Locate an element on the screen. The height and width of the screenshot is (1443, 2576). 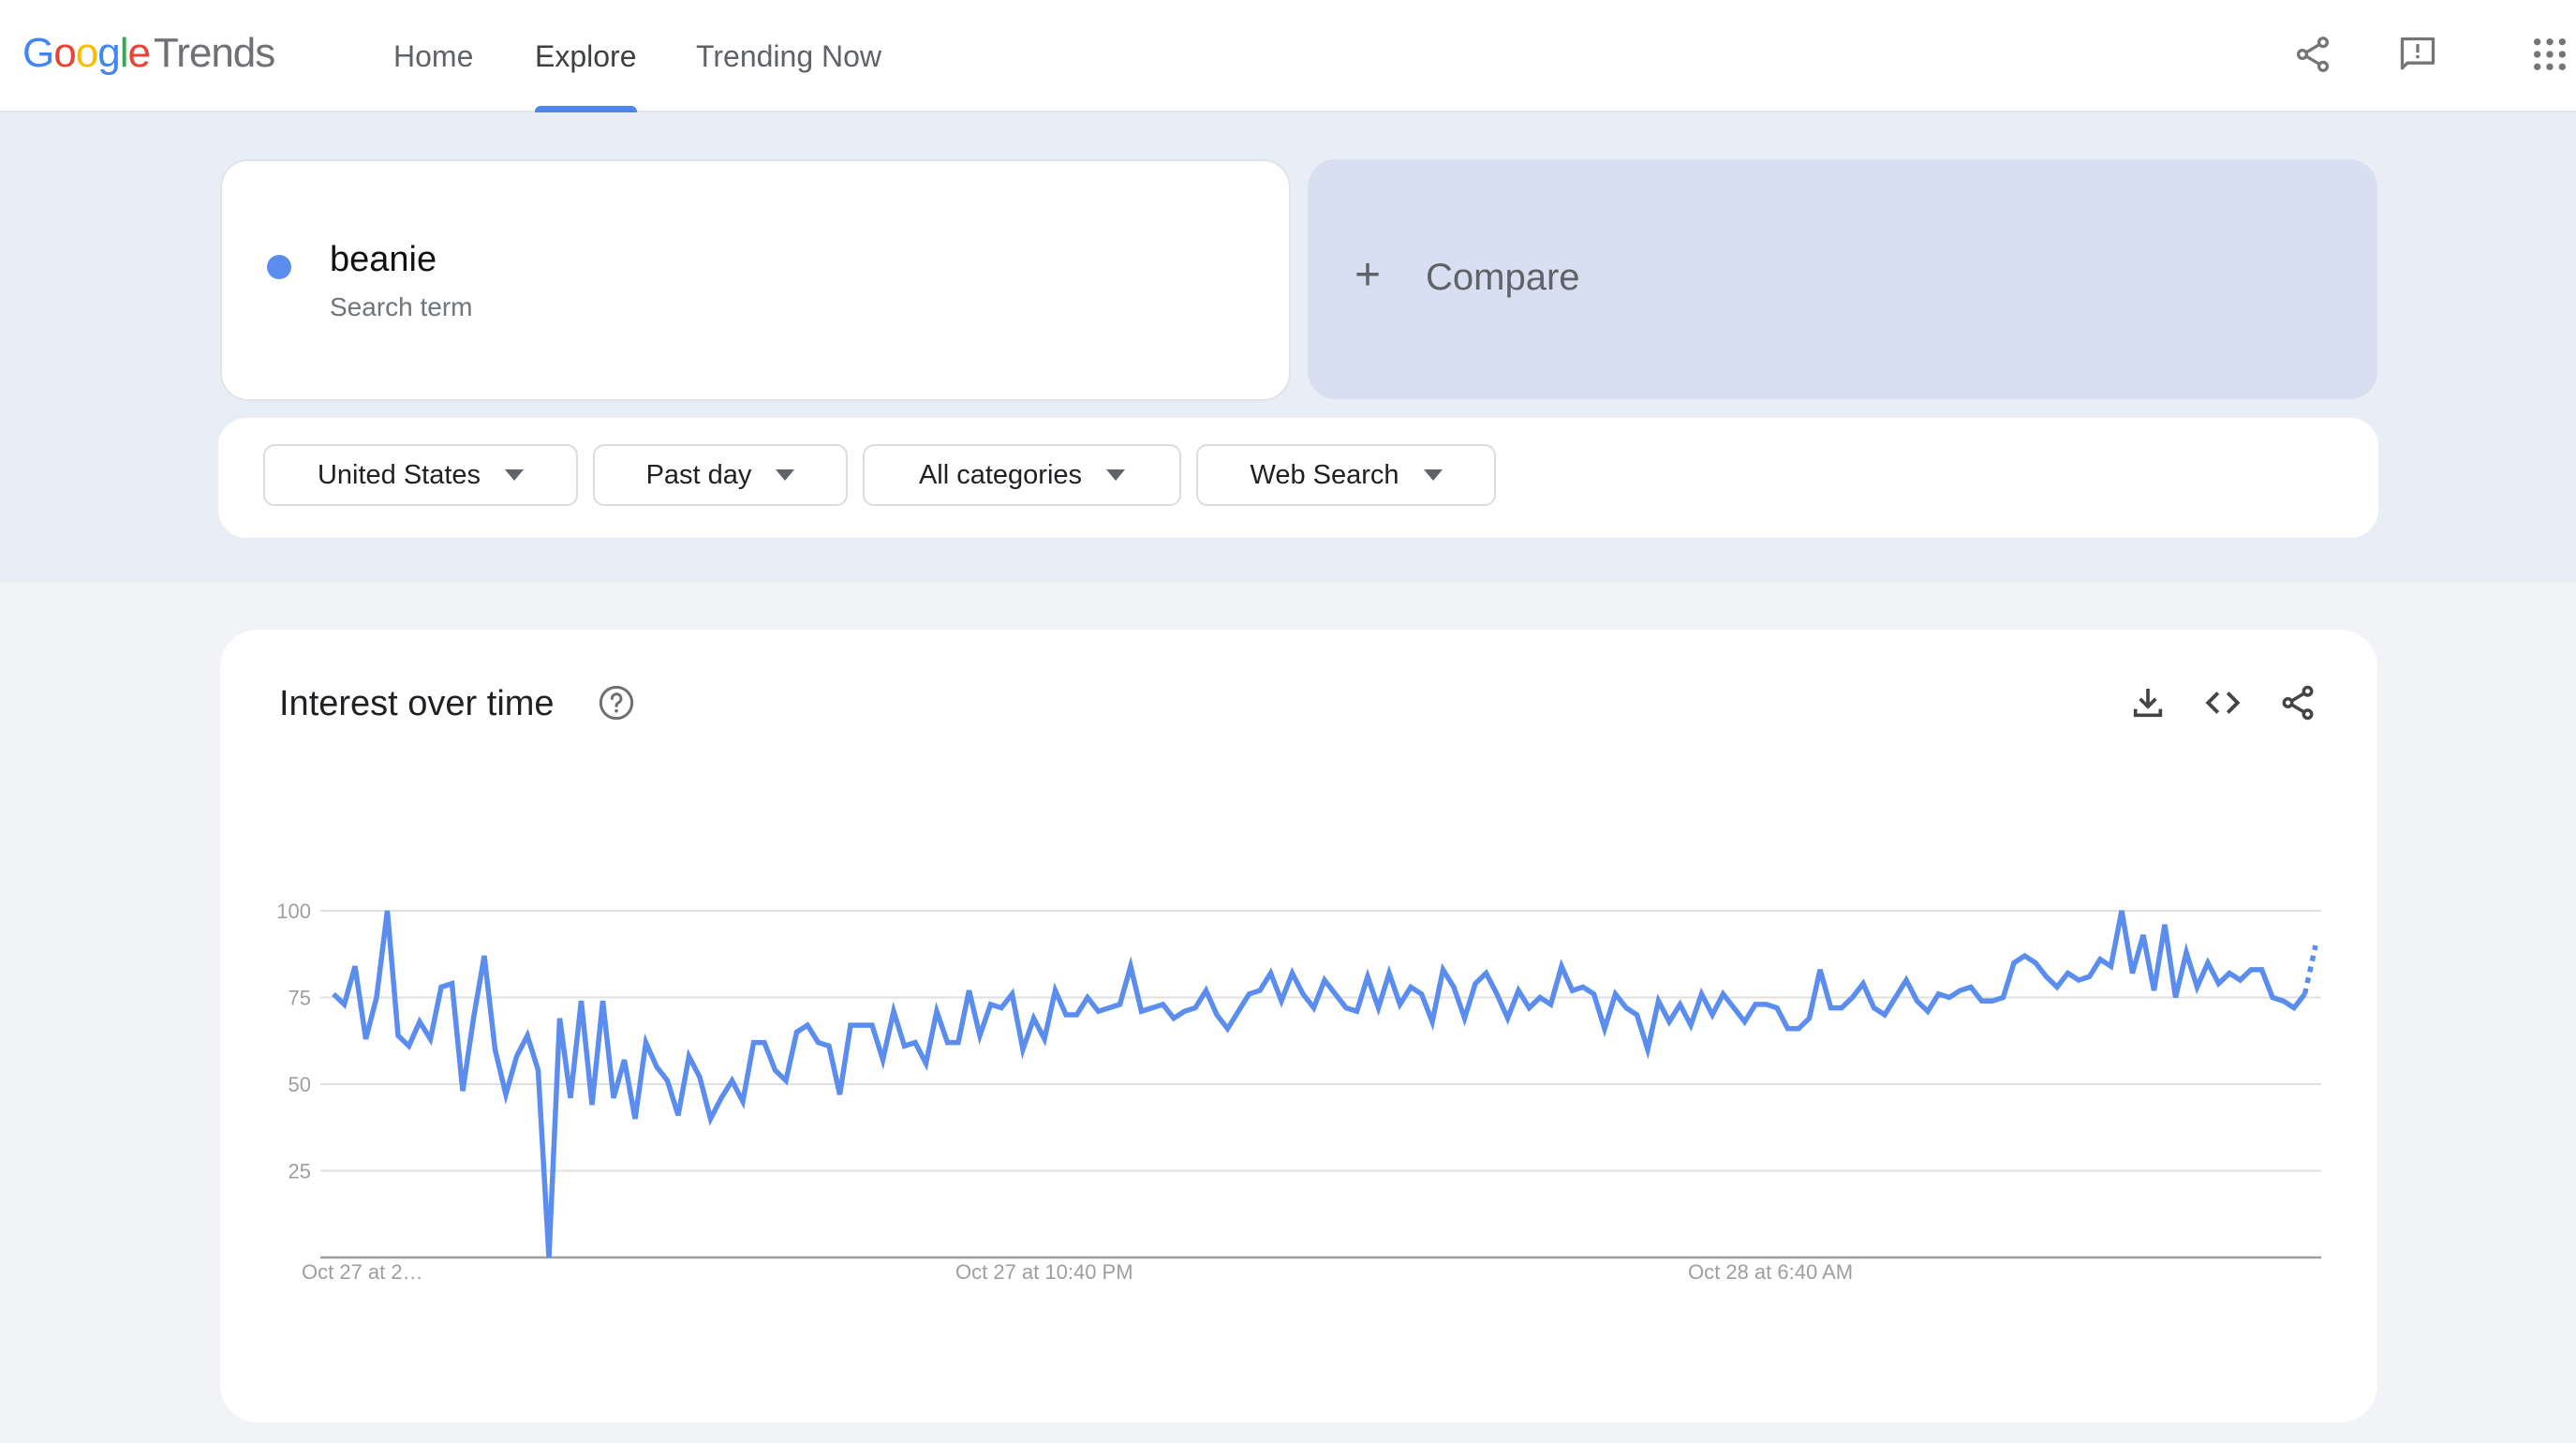
y-axis-tick-labels: 25 50 75 100 is located at coordinates (294, 1041).